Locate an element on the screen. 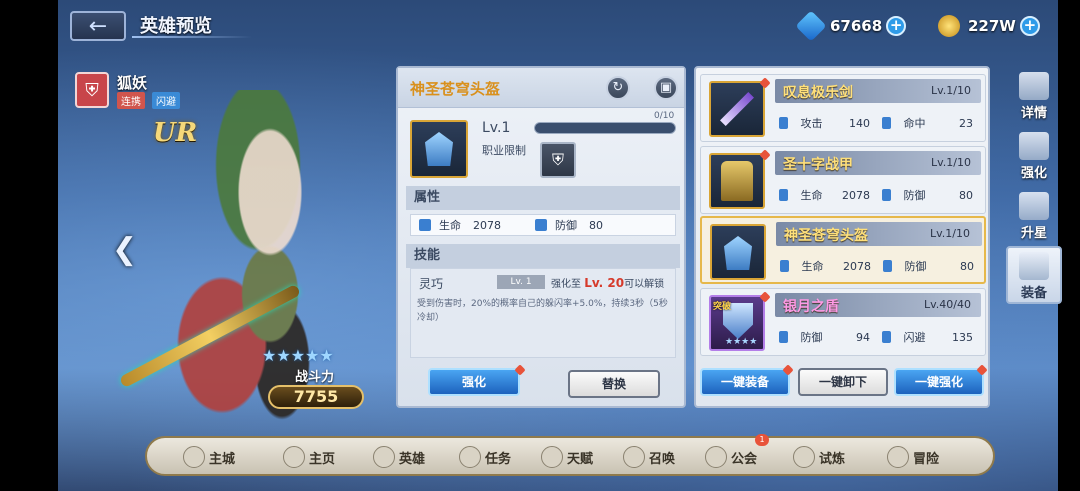 This screenshot has width=1080, height=491. nav-trial: 试炼 is located at coordinates (819, 457).